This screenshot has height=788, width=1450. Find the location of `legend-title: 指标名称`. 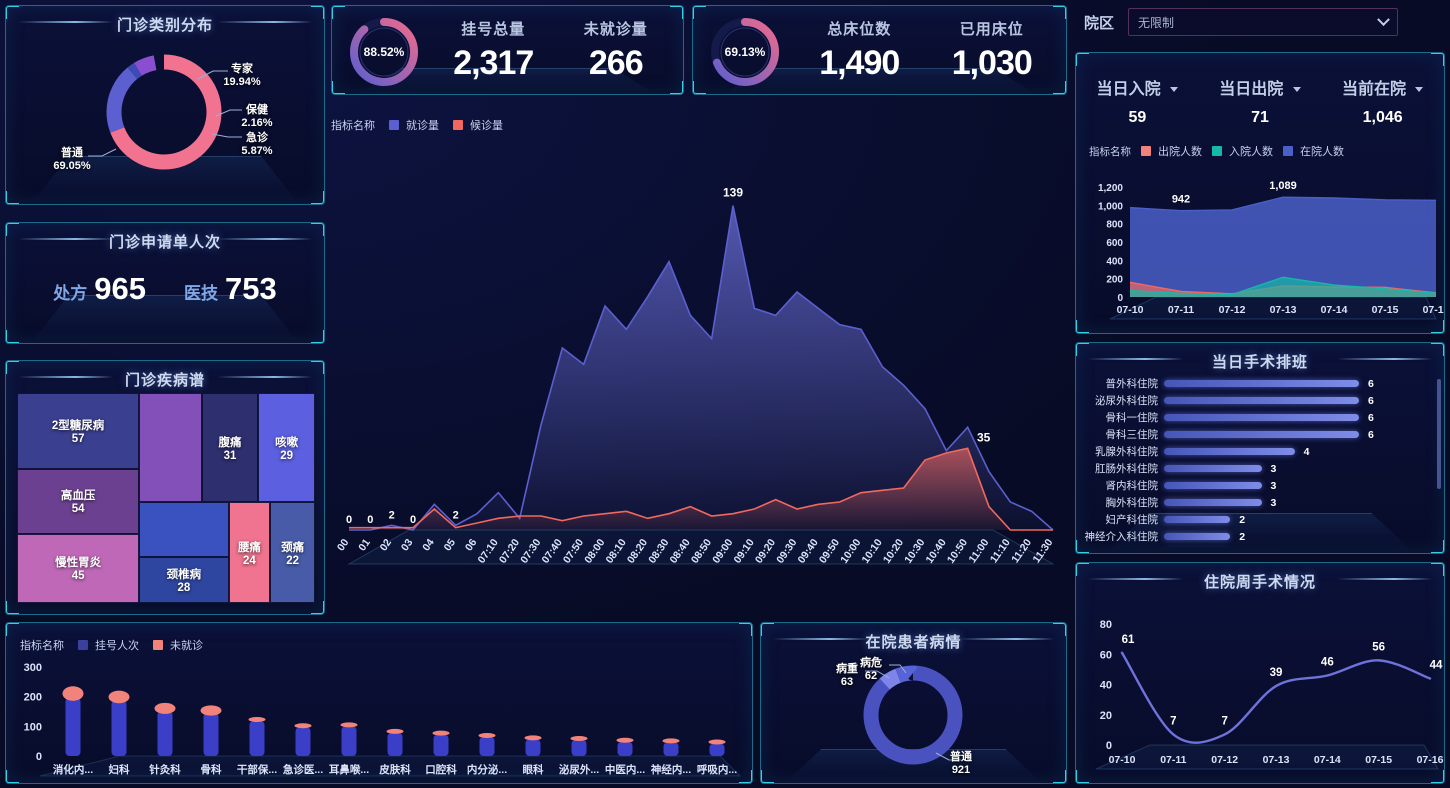

legend-title: 指标名称 is located at coordinates (353, 126).